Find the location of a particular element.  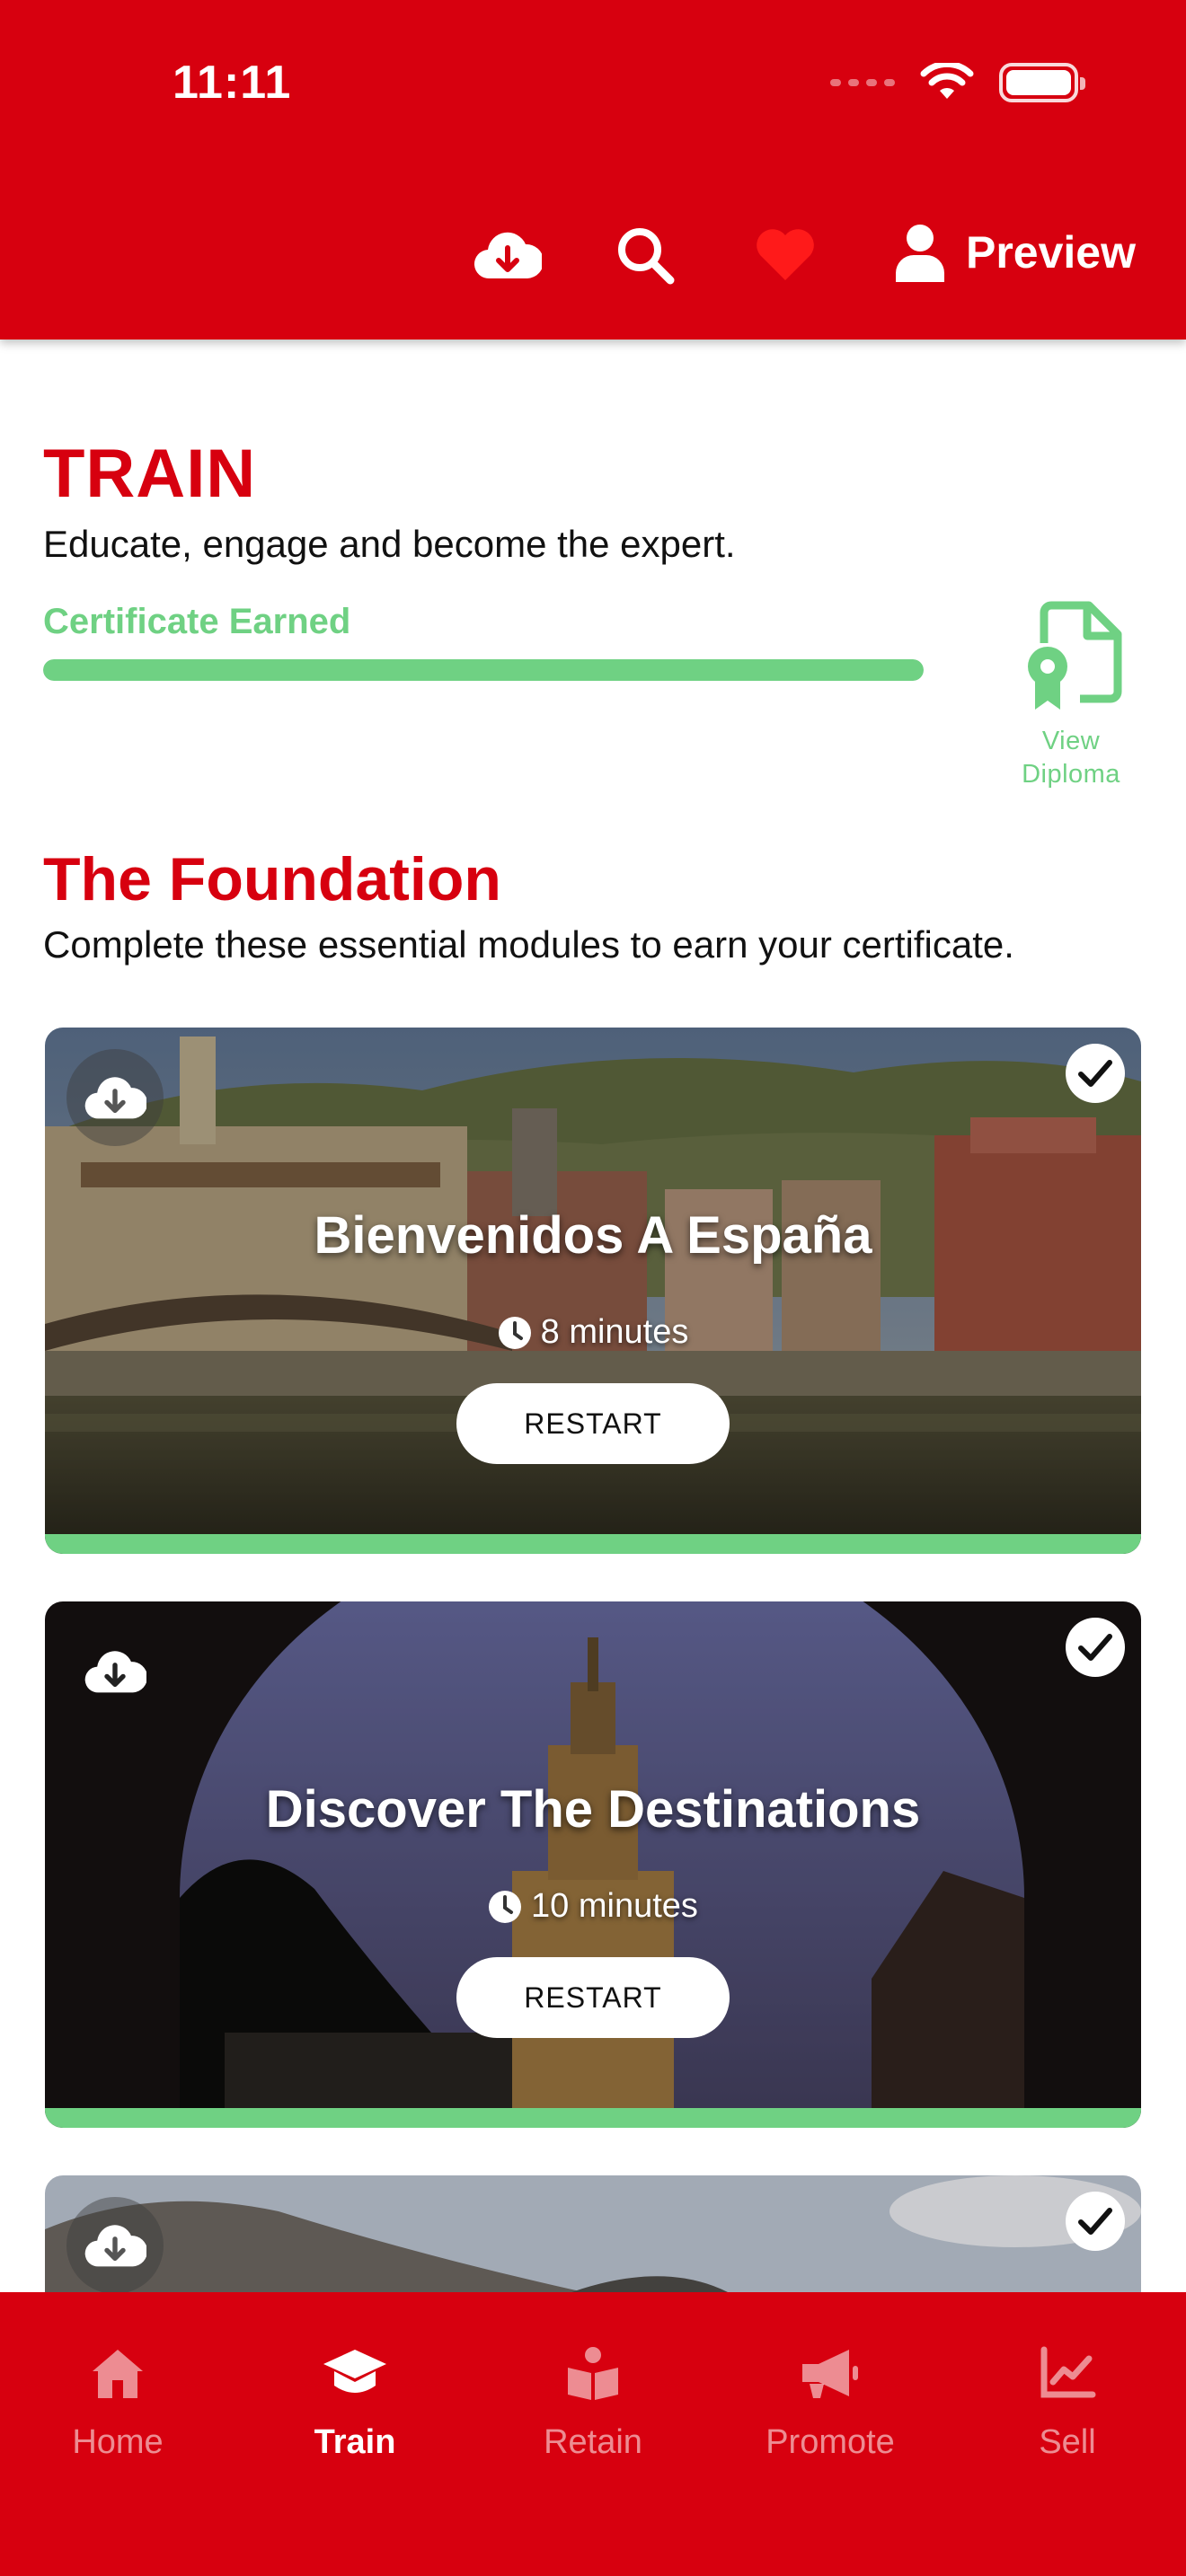

preview-button: Preview is located at coordinates (1015, 252).